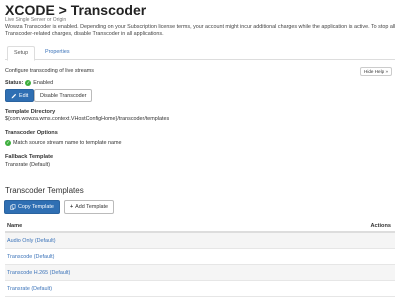  I want to click on edit-button: Edit, so click(20, 95).